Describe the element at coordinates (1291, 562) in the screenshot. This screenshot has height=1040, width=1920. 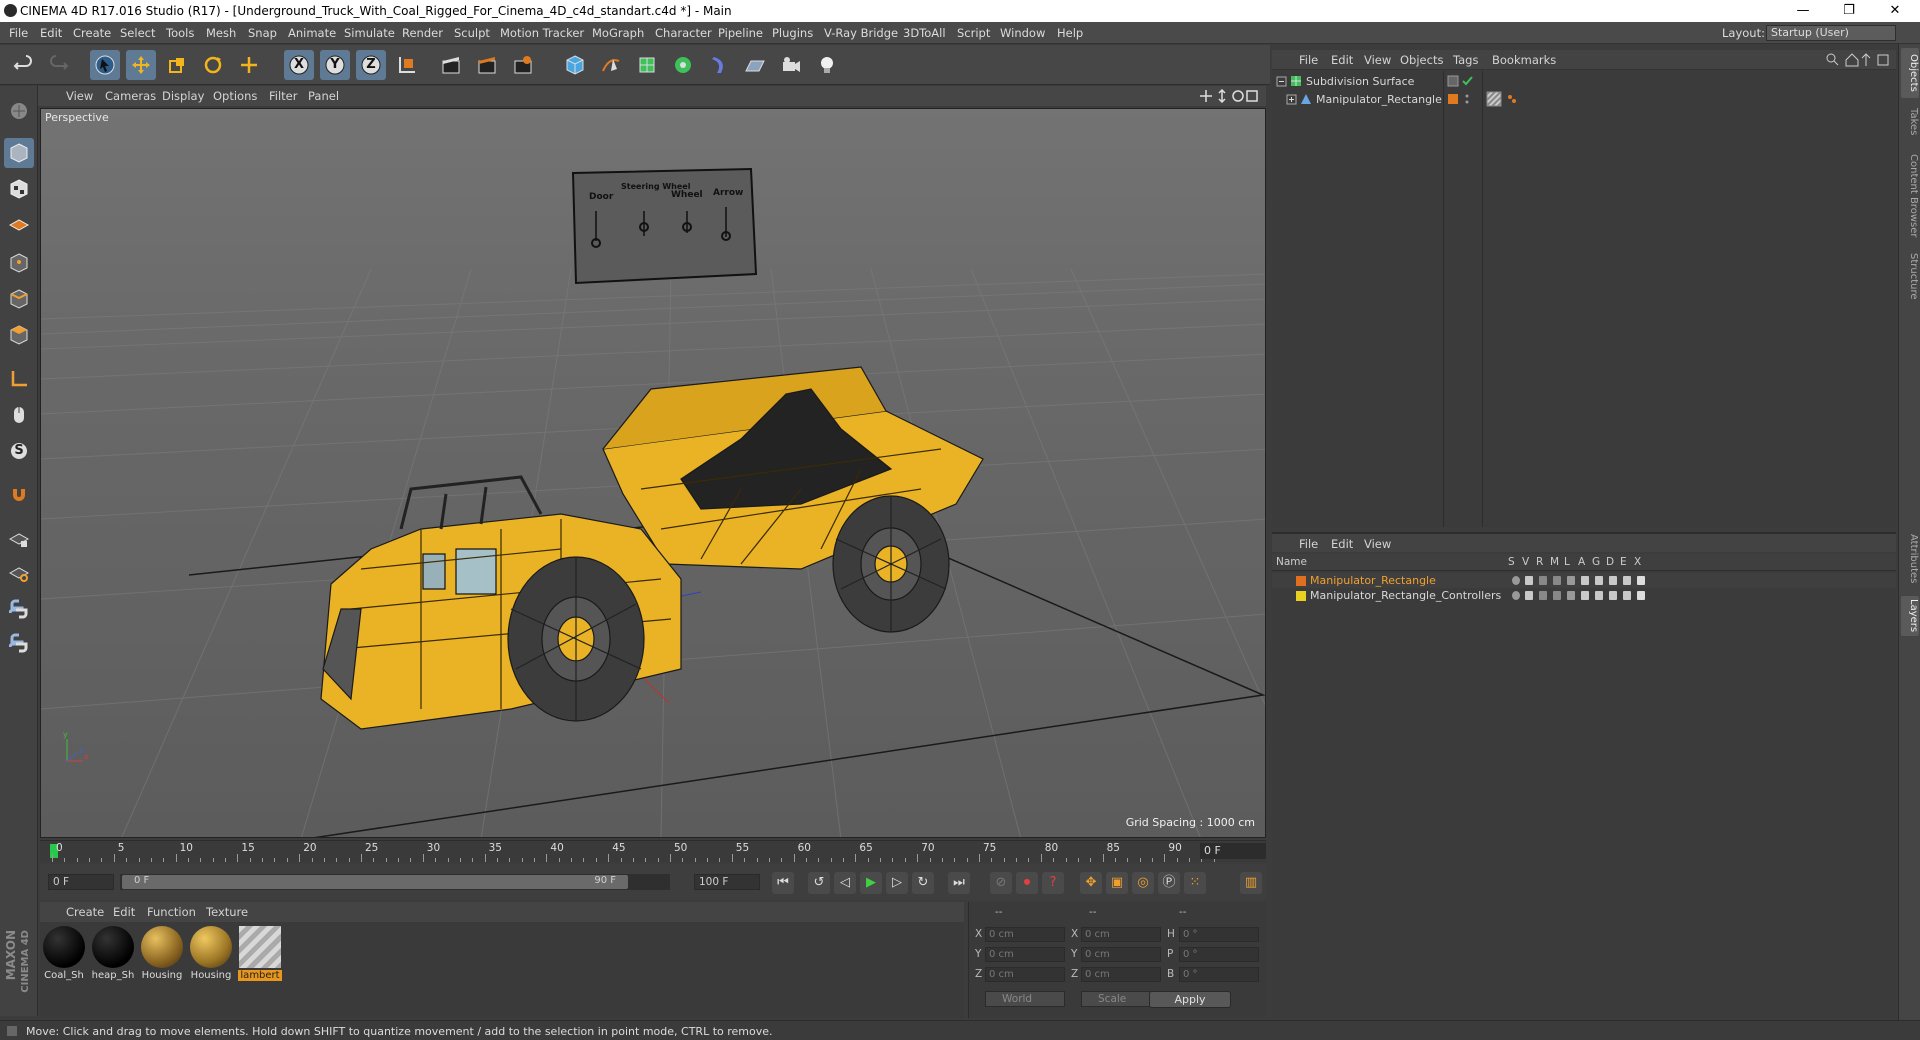
I see `layer-col-name: Name` at that location.